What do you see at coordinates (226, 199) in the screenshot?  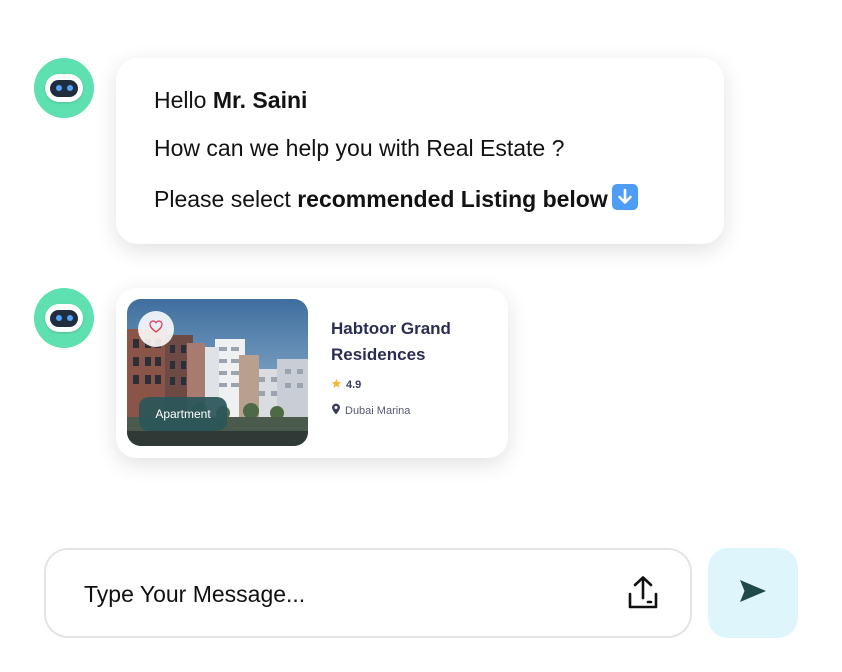 I see `select-prefix: Please select` at bounding box center [226, 199].